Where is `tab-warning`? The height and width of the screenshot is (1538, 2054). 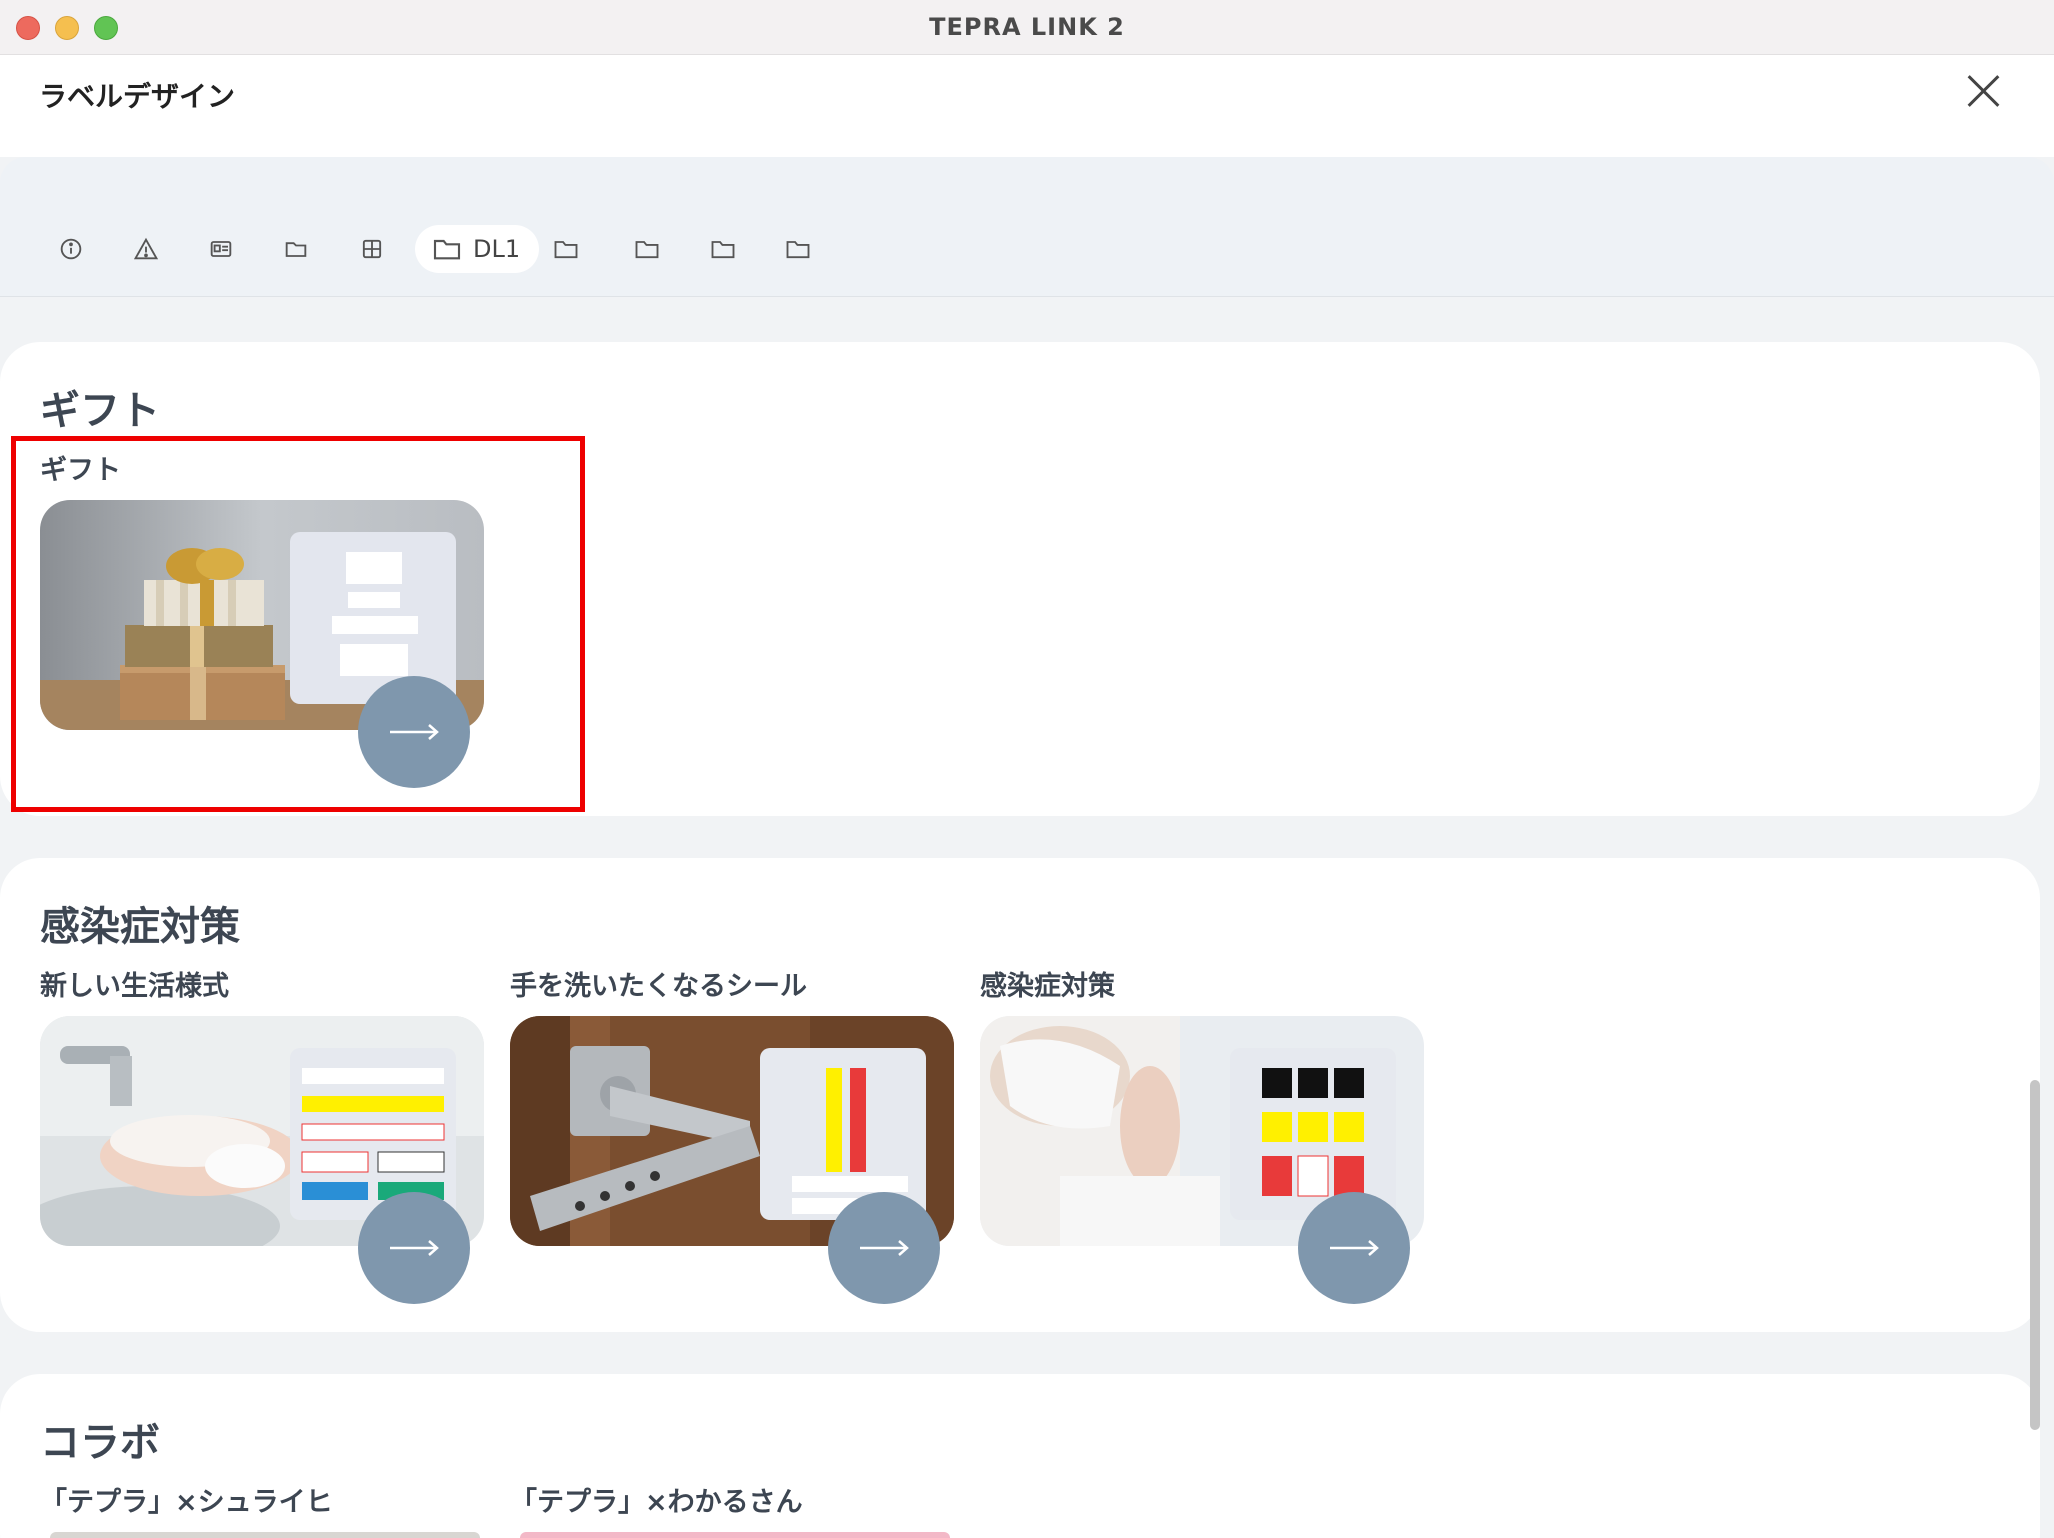 tab-warning is located at coordinates (146, 249).